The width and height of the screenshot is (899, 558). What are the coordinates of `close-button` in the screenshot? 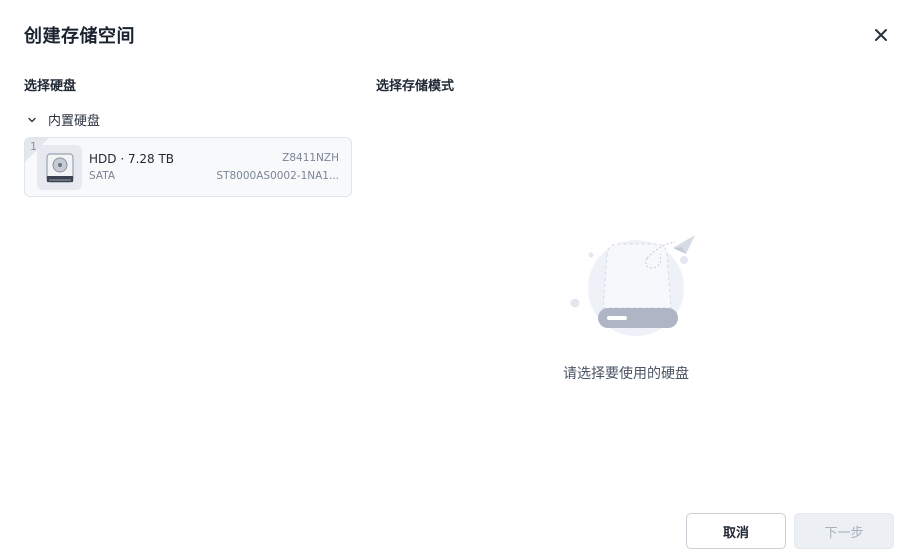 It's located at (881, 35).